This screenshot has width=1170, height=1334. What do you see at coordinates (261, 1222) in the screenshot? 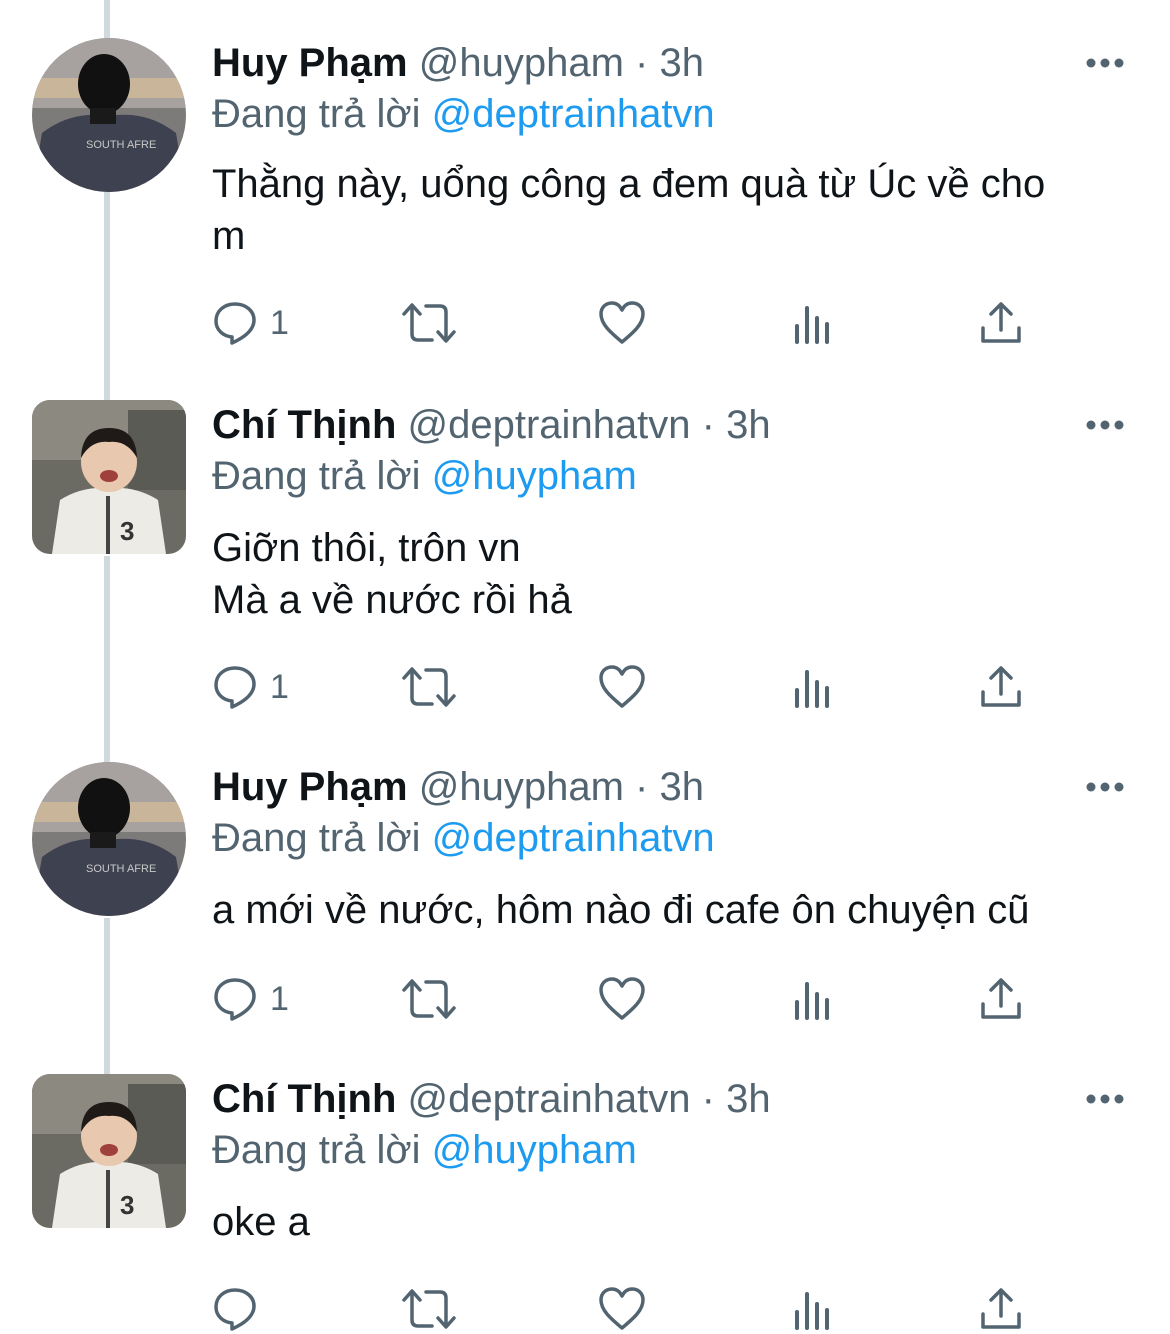
I see `tweet-text: oke a` at bounding box center [261, 1222].